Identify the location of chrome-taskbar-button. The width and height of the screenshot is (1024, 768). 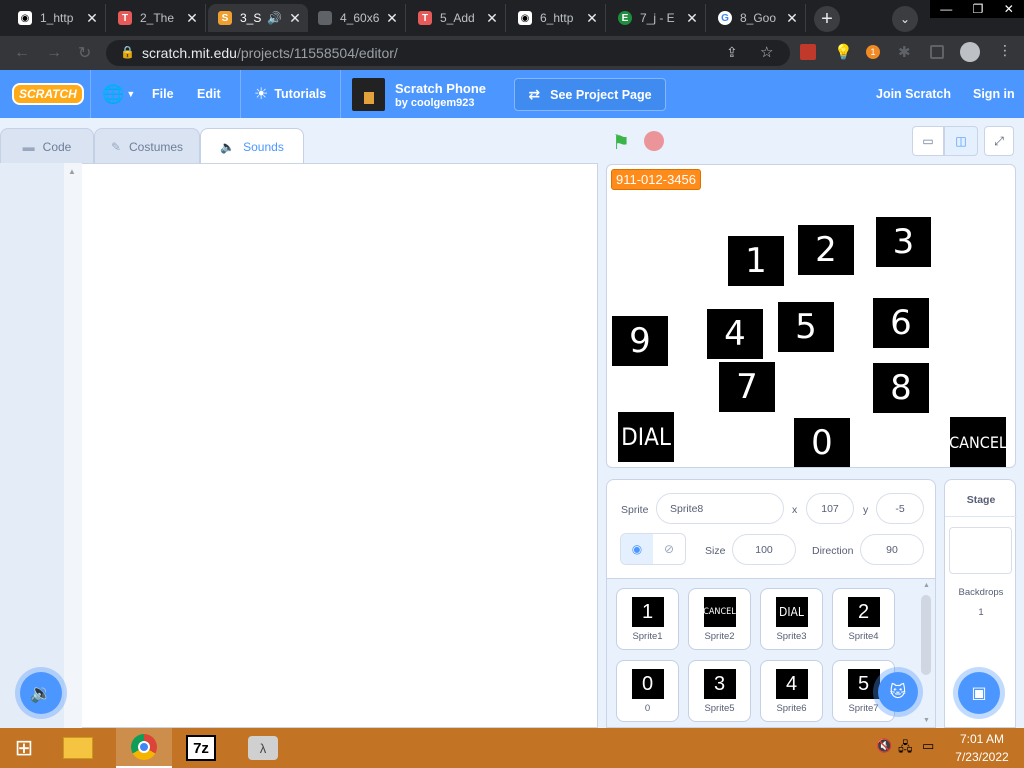
(144, 748).